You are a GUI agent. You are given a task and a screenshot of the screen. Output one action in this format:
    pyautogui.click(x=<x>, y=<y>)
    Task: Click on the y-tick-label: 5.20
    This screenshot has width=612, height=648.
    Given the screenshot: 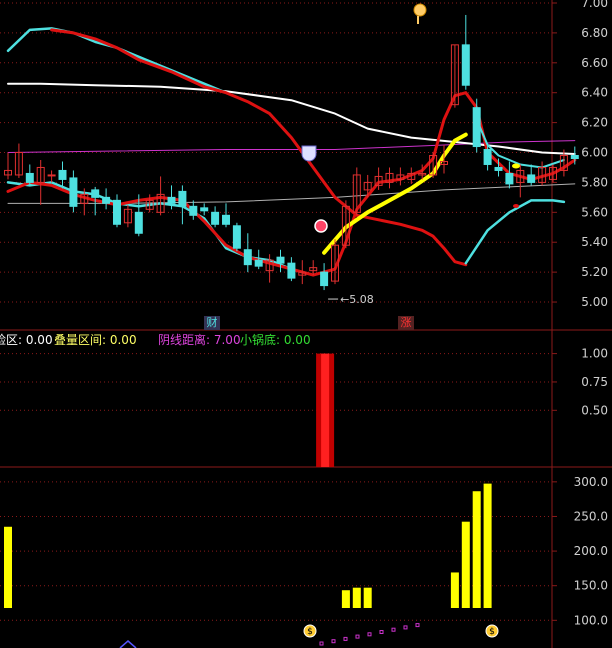 What is the action you would take?
    pyautogui.click(x=594, y=272)
    